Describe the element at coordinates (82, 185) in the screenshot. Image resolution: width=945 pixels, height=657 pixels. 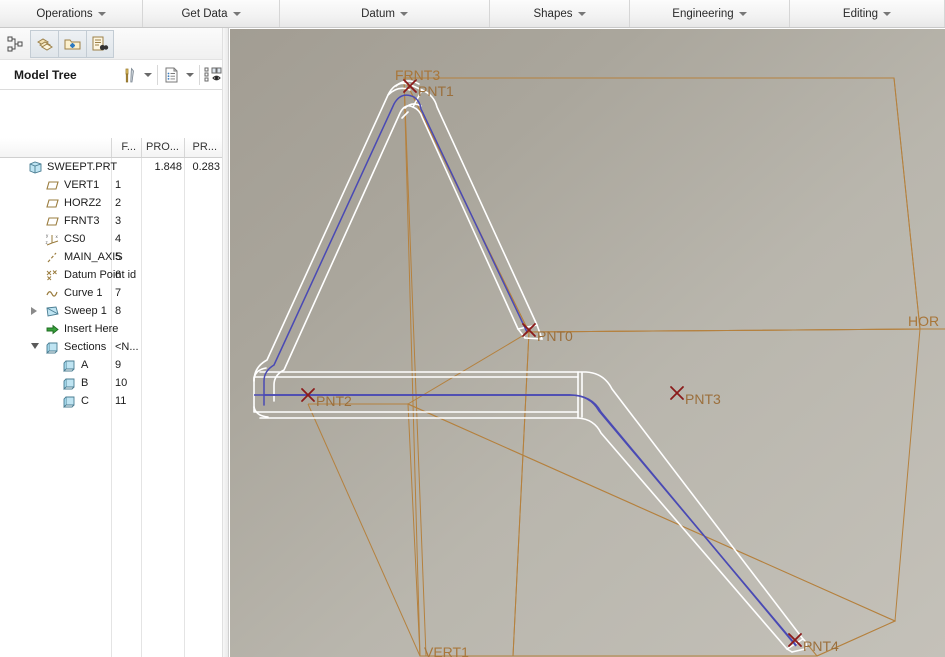
I see `tree-row-label: VERT1` at that location.